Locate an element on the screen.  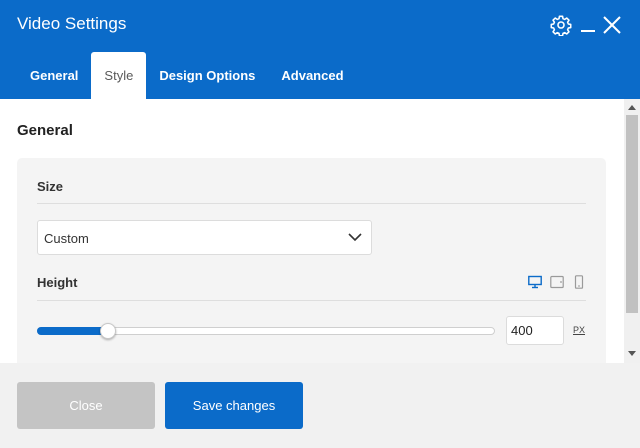
device-tablet is located at coordinates (557, 282).